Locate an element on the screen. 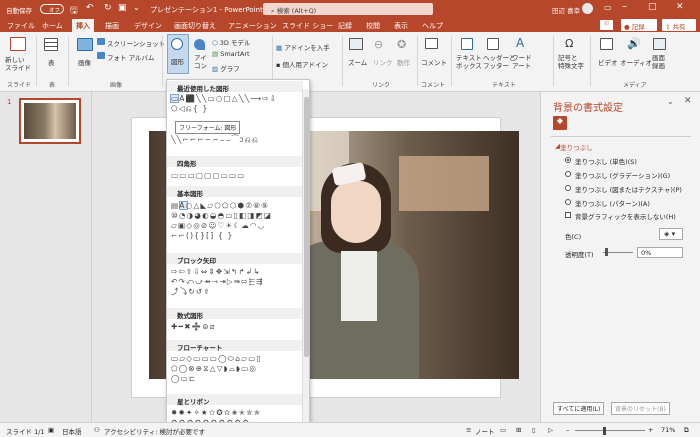 Image resolution: width=700 pixels, height=437 pixels. normal-view-icon: ▭ is located at coordinates (503, 430).